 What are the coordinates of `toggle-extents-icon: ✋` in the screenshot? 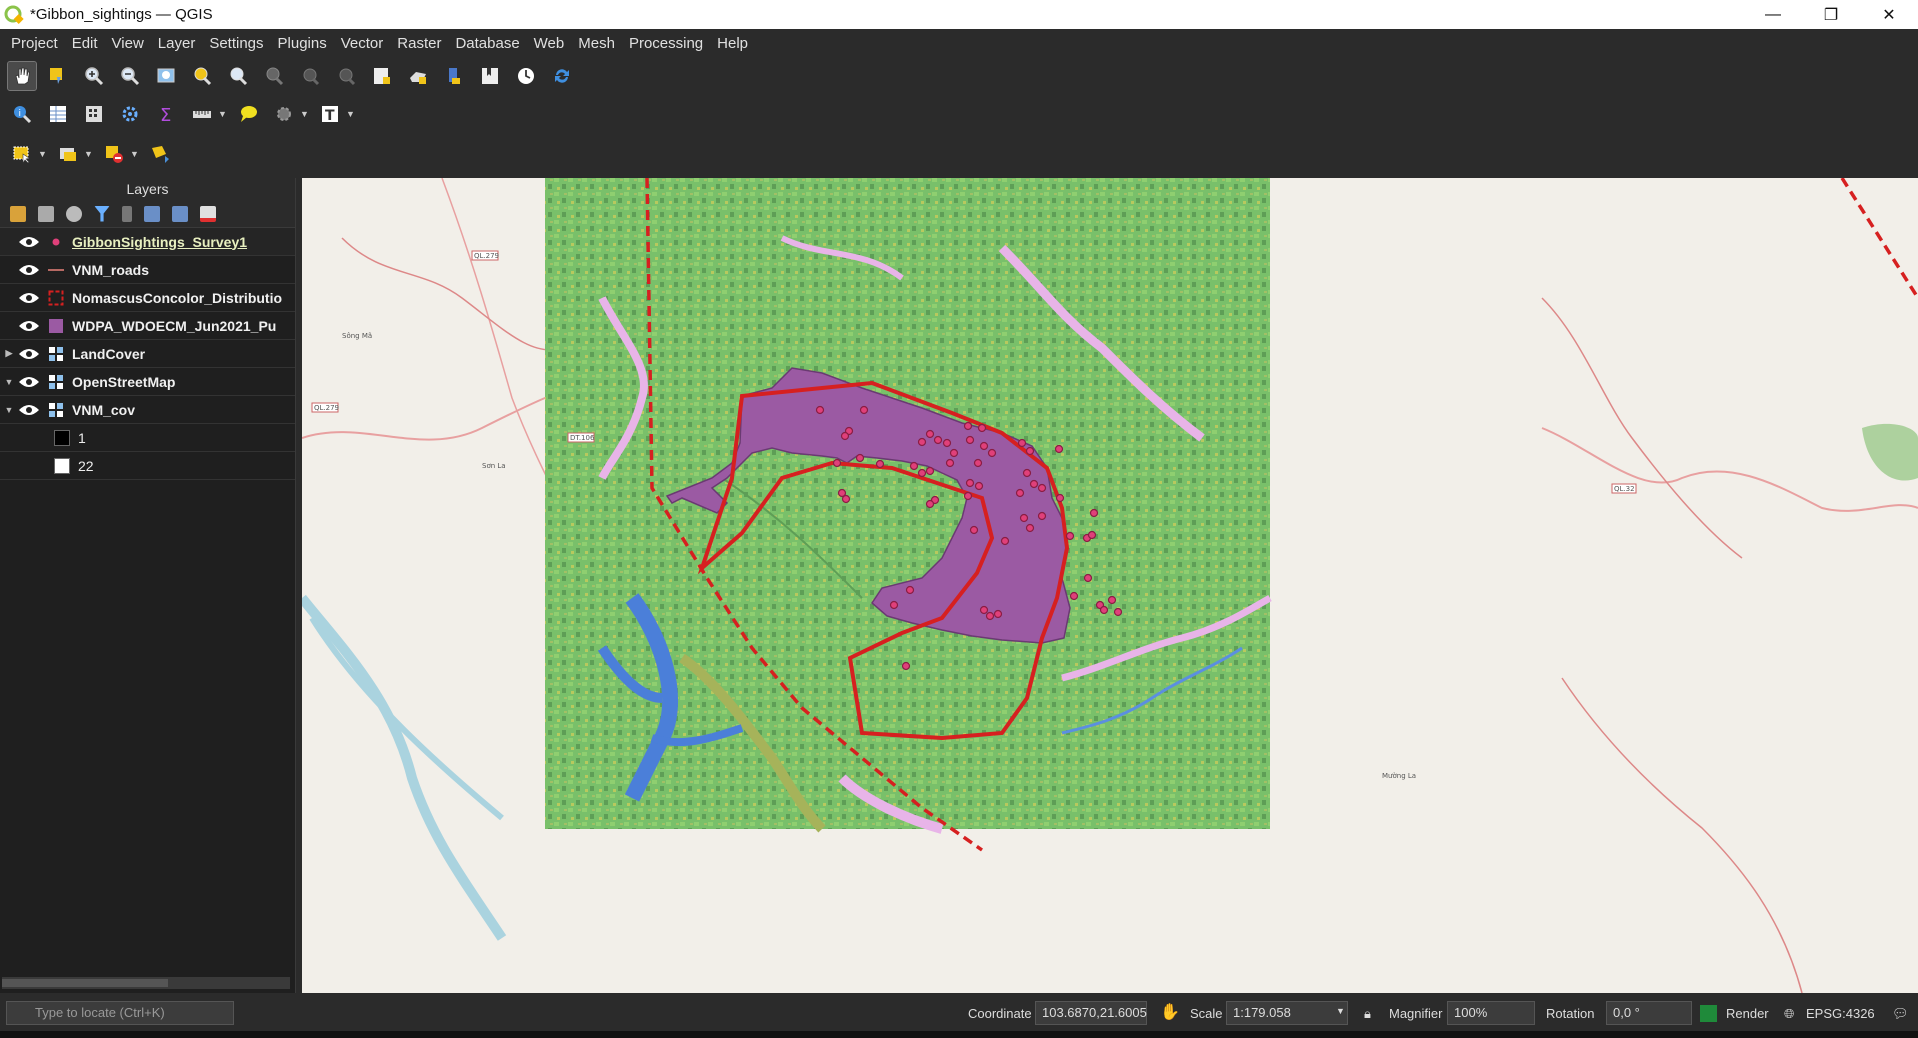 It's located at (1170, 1012).